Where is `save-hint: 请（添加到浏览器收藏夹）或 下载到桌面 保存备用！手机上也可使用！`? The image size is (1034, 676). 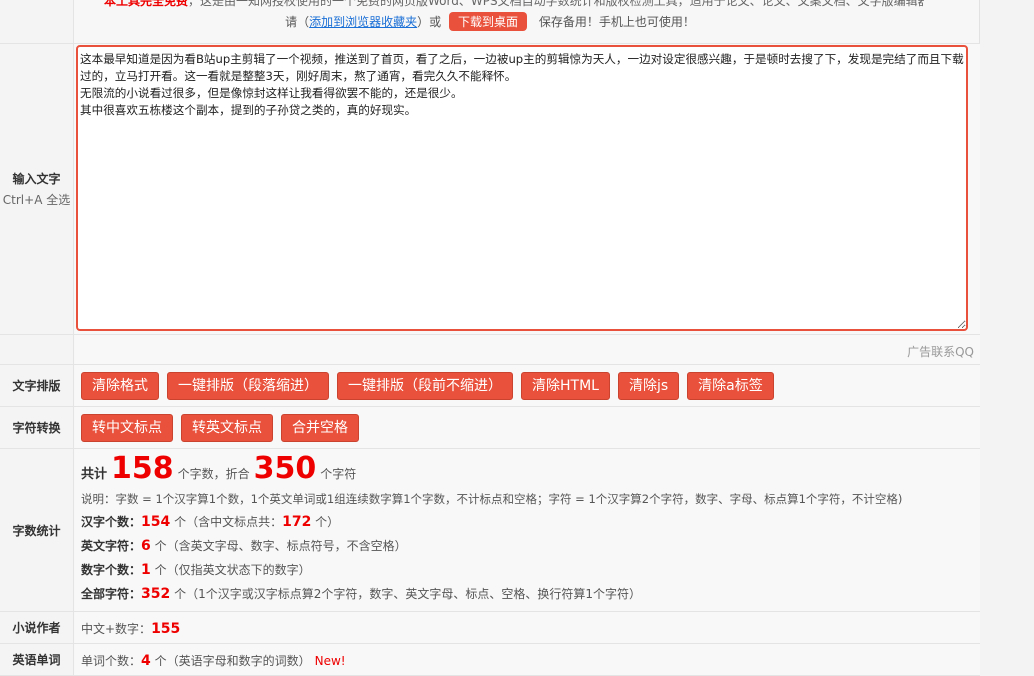
save-hint: 请（添加到浏览器收藏夹）或 下载到桌面 保存备用！手机上也可使用！ is located at coordinates (490, 21).